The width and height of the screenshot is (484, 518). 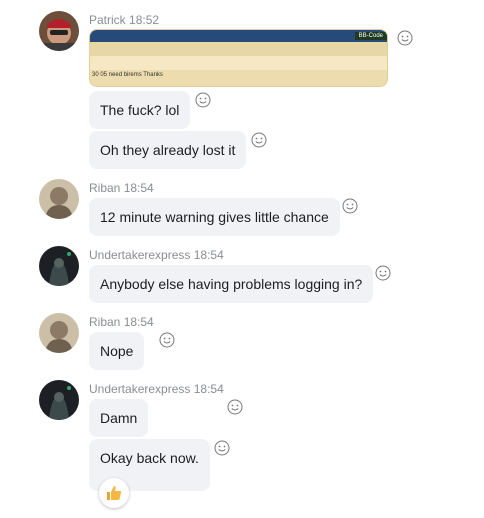 I want to click on attachment-screenshot: BB-Code 30 05 need birems Thanks, so click(x=238, y=58).